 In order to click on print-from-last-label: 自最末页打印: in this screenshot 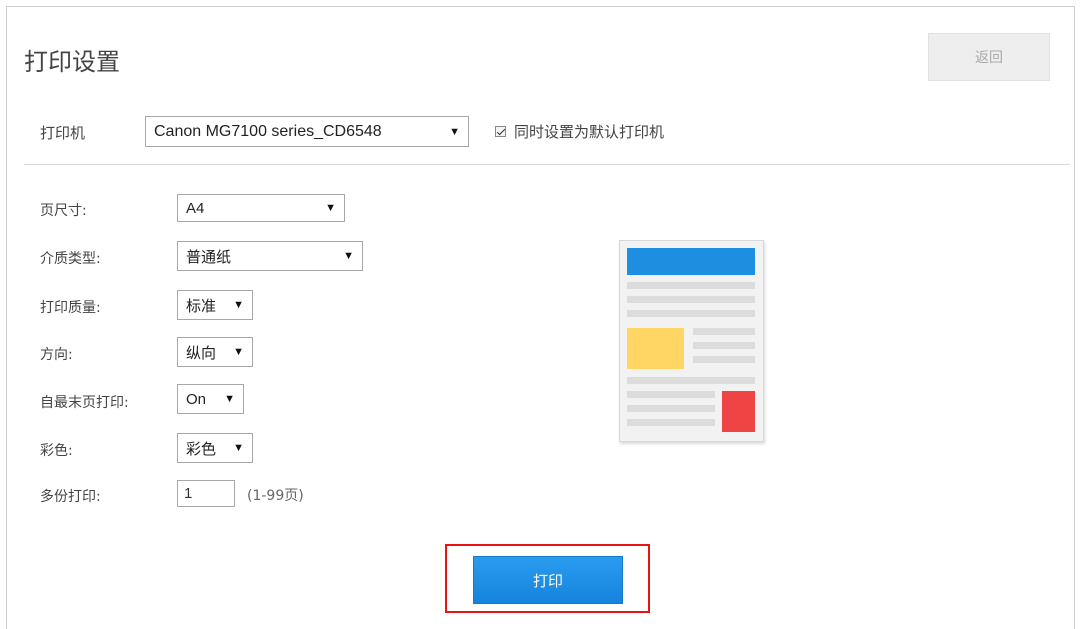, I will do `click(84, 403)`.